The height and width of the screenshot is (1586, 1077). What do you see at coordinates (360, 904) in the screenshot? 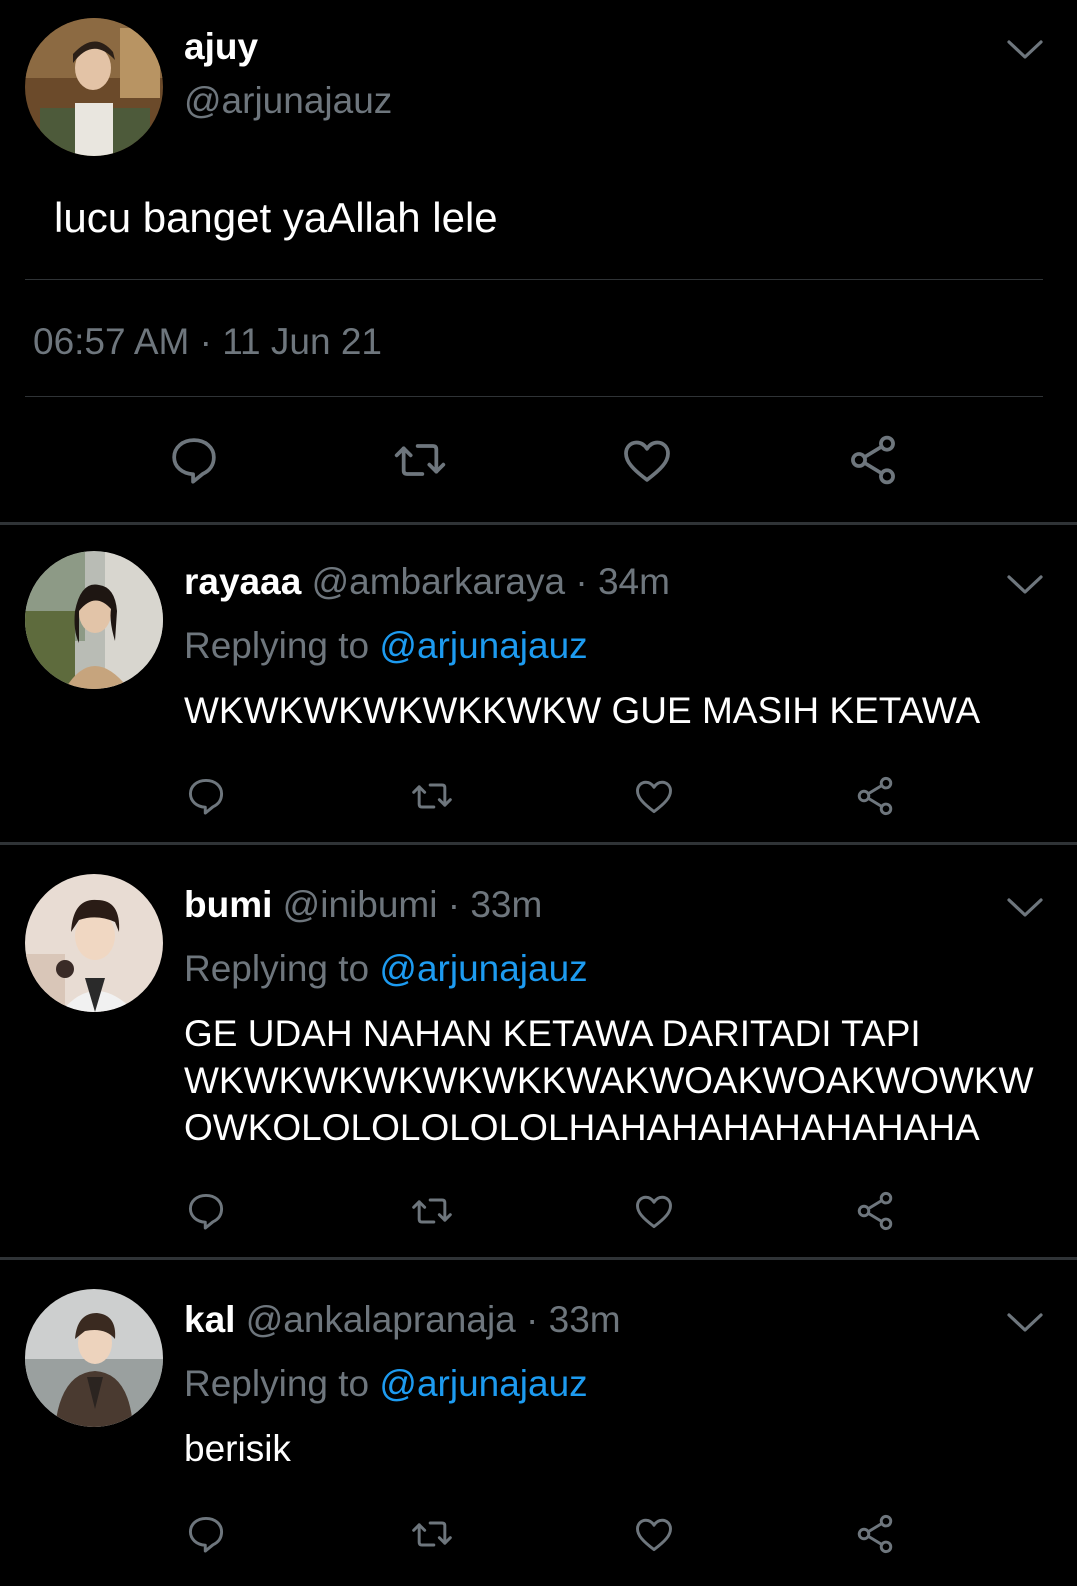
I see `author-handle: @inibumi` at bounding box center [360, 904].